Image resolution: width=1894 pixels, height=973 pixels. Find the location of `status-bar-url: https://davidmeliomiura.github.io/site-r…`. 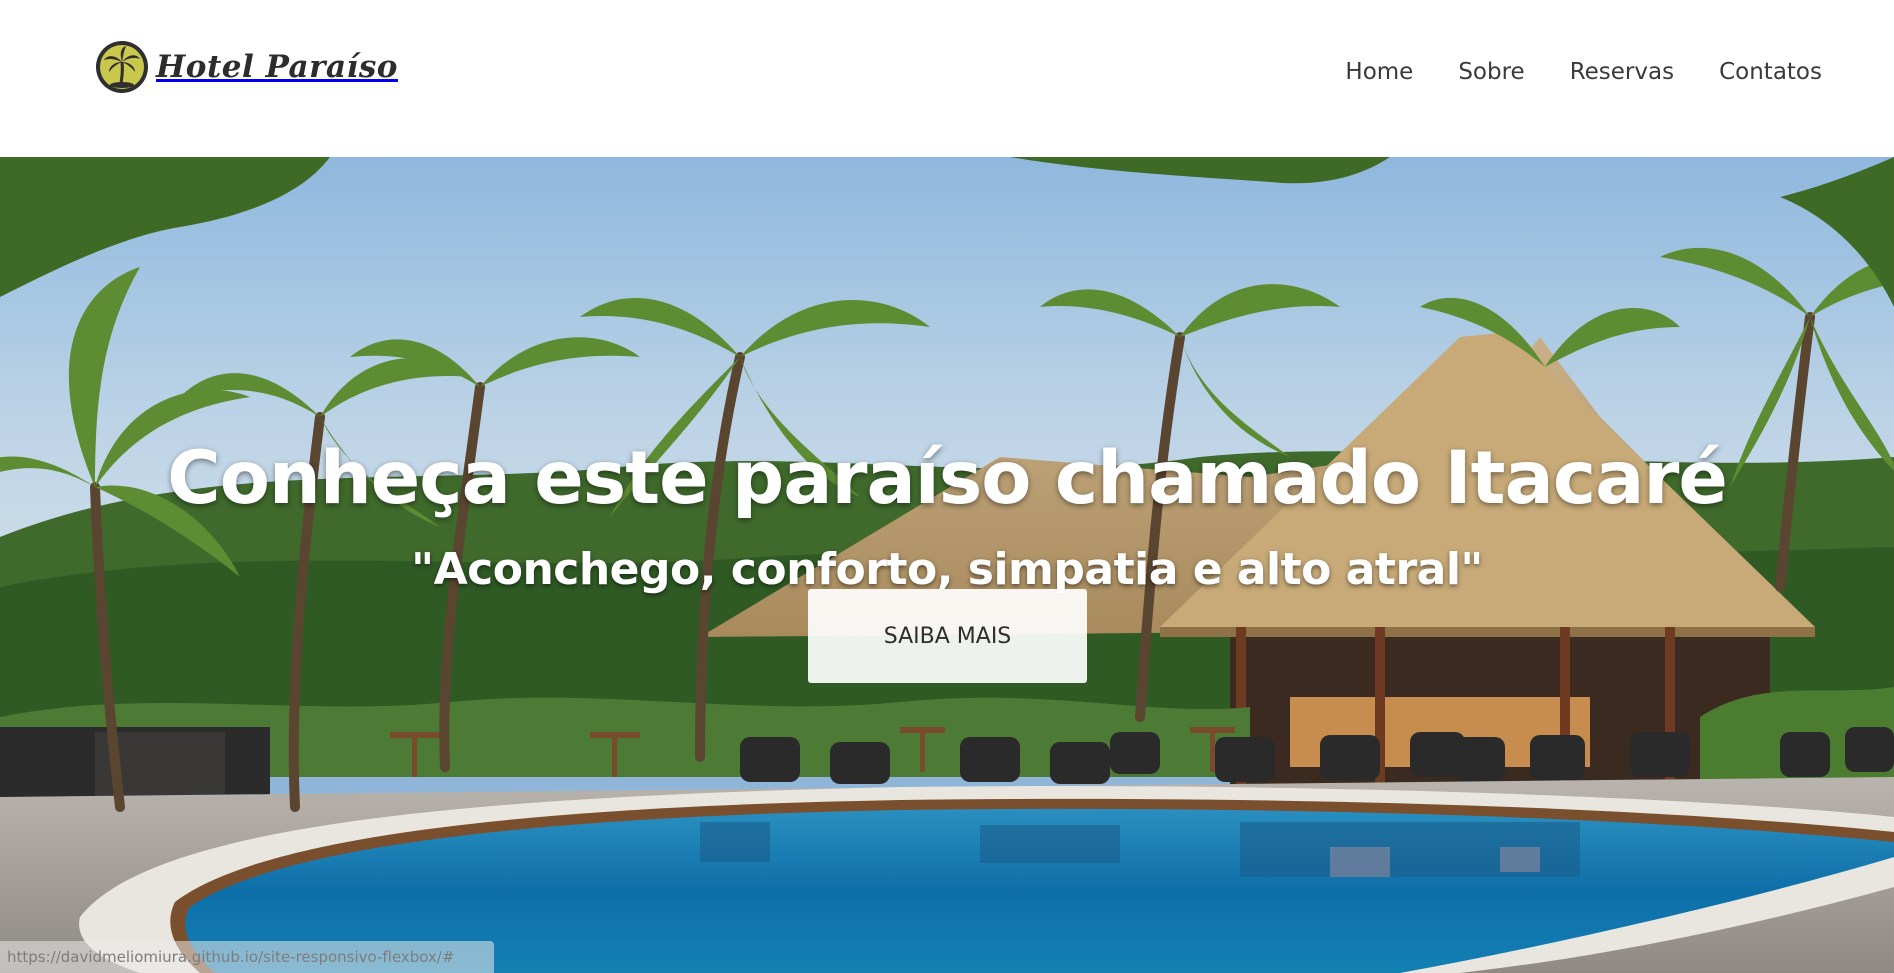

status-bar-url: https://davidmeliomiura.github.io/site-r… is located at coordinates (247, 957).